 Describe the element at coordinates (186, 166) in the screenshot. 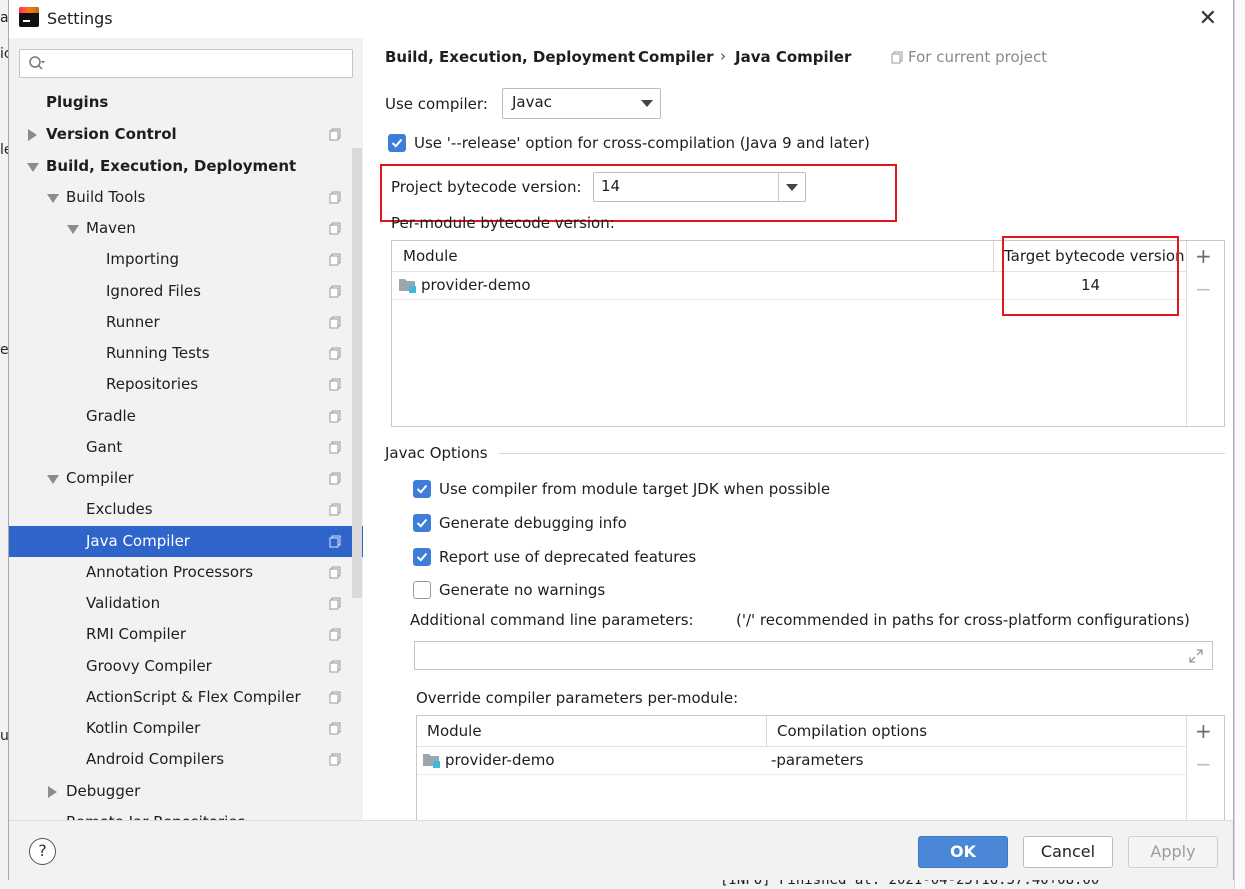

I see `sidebar-item-build-execution-deployment: Build, Execution, Deployment` at that location.